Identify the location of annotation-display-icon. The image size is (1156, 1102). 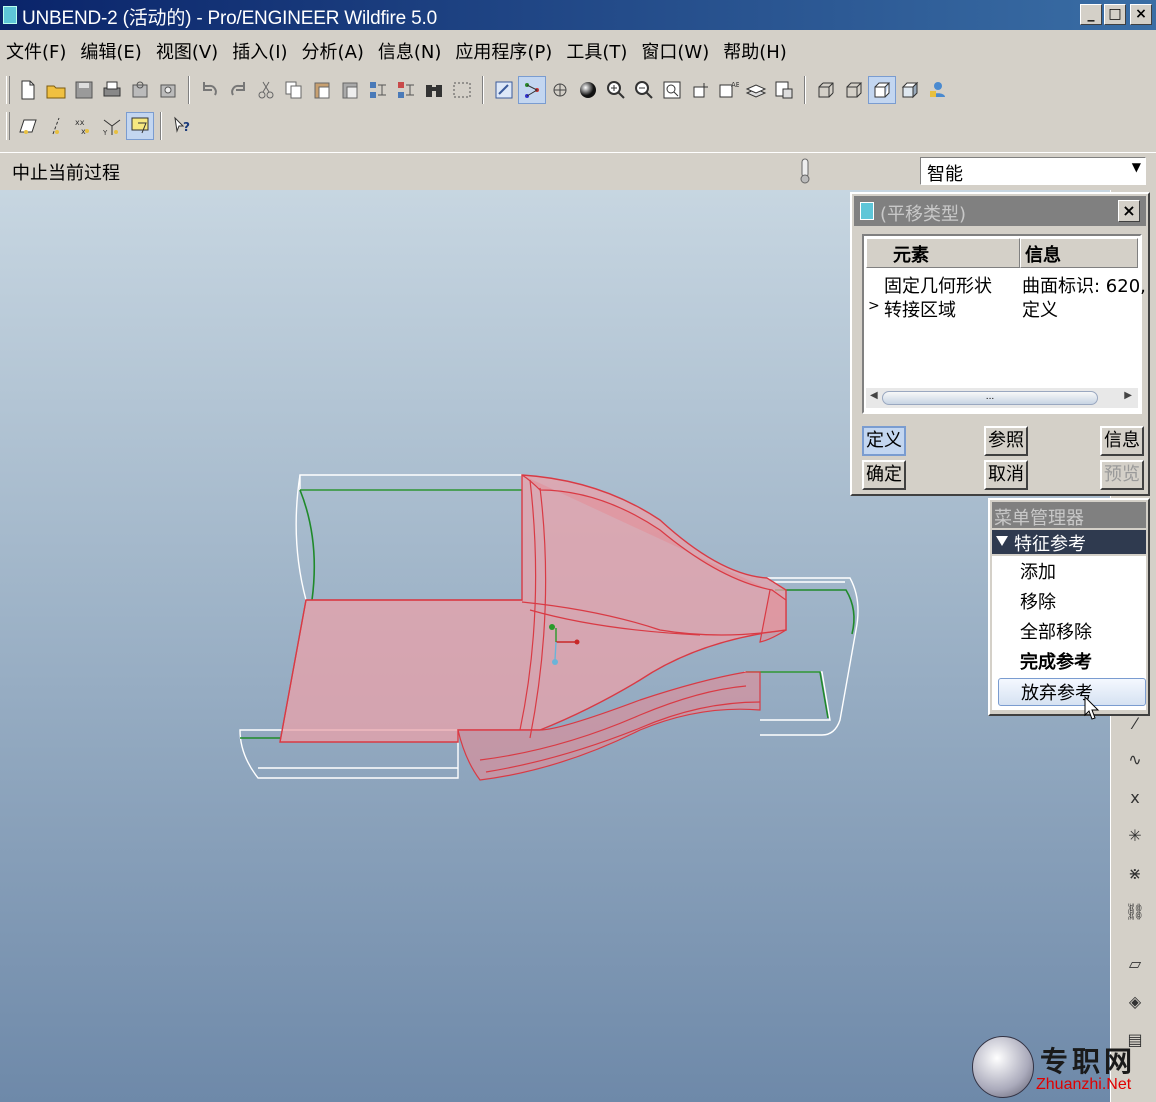
(140, 126).